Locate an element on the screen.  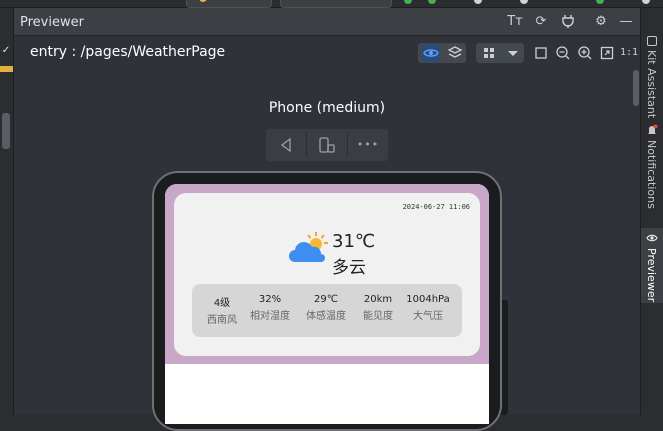
back-icon is located at coordinates (286, 145).